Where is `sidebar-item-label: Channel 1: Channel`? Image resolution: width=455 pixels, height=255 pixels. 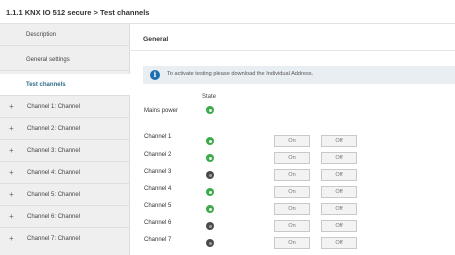
sidebar-item-label: Channel 1: Channel is located at coordinates (54, 107).